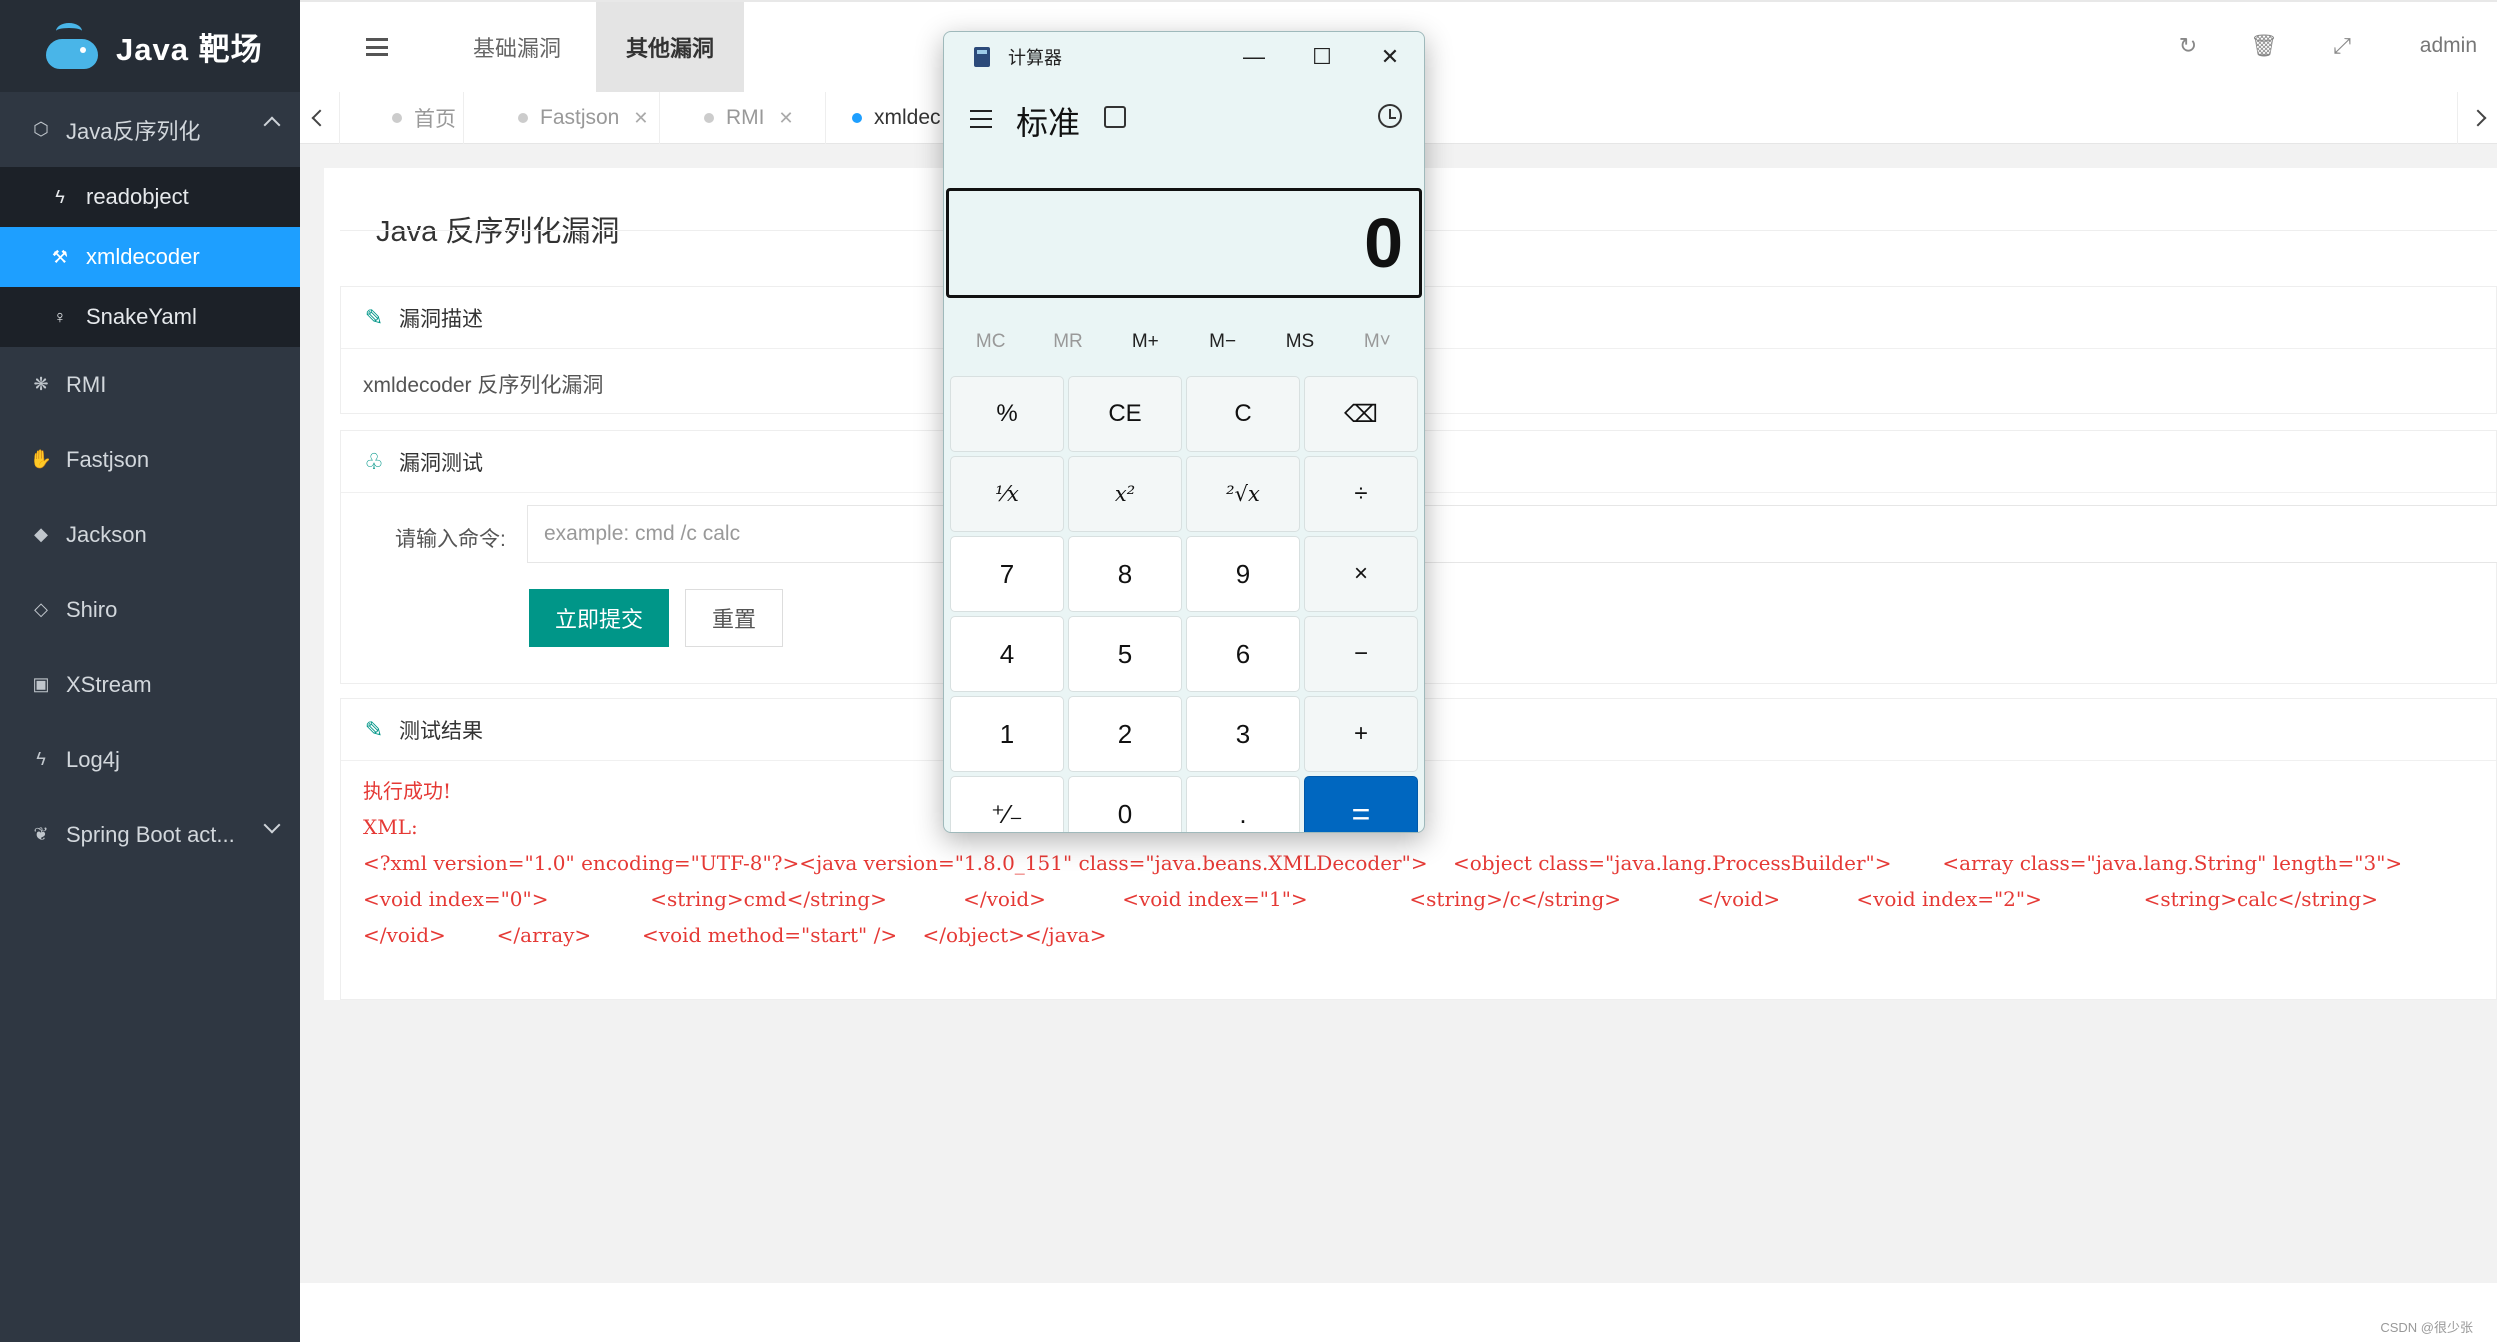 Image resolution: width=2497 pixels, height=1342 pixels. I want to click on logo: Java 靶场, so click(150, 46).